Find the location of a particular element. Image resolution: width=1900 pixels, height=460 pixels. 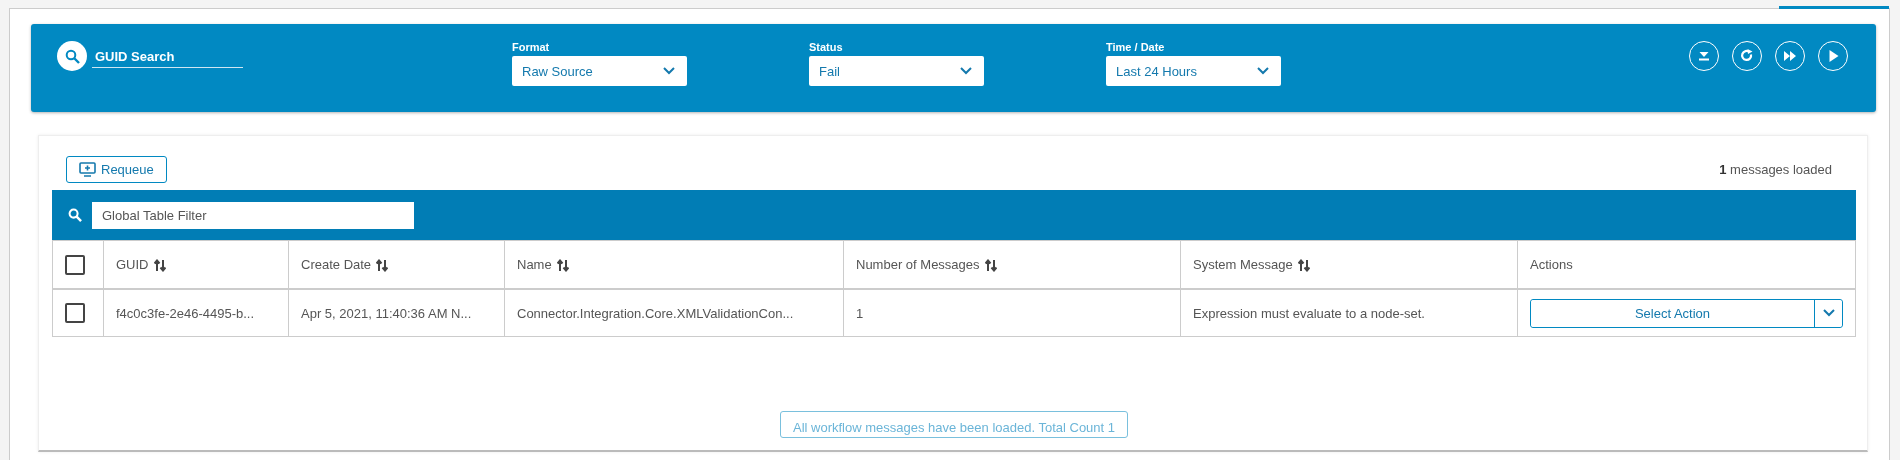

table-filter-field: Global Table Filter is located at coordinates (253, 215).